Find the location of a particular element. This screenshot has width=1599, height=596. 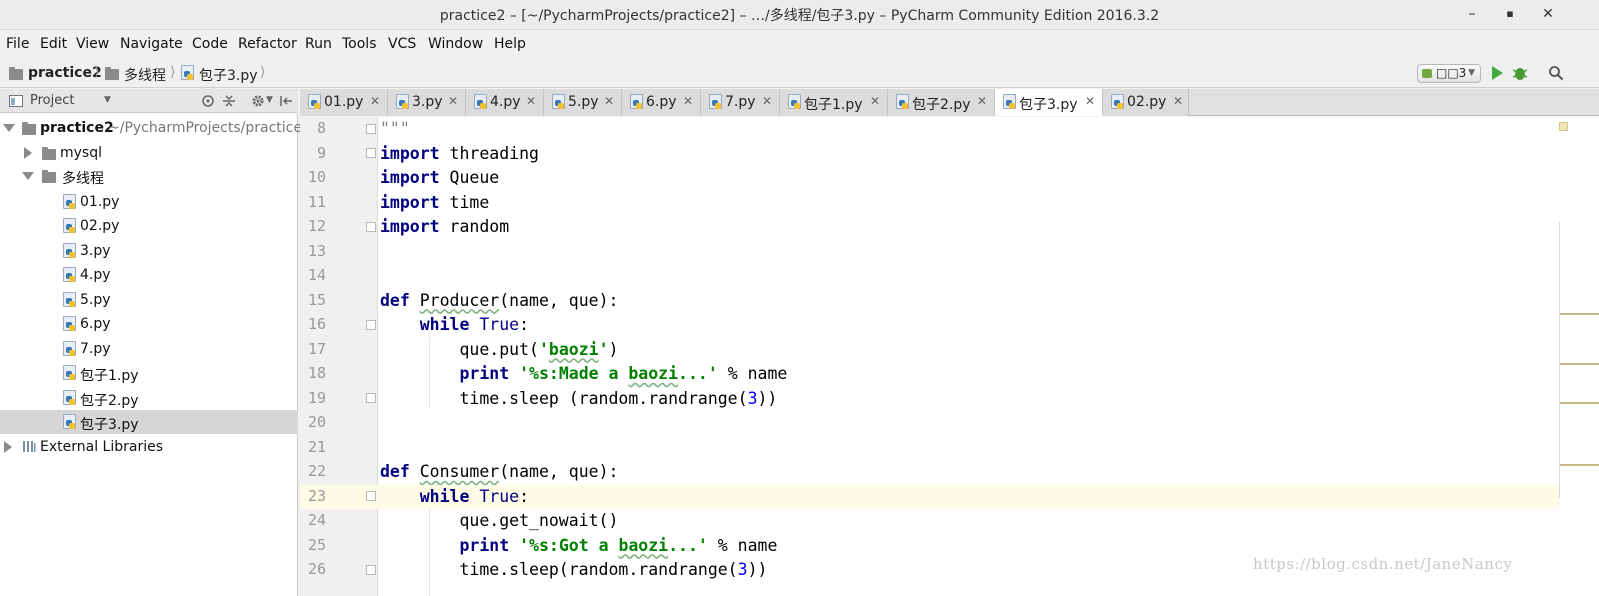

tree-item-file: 02.py is located at coordinates (149, 226).